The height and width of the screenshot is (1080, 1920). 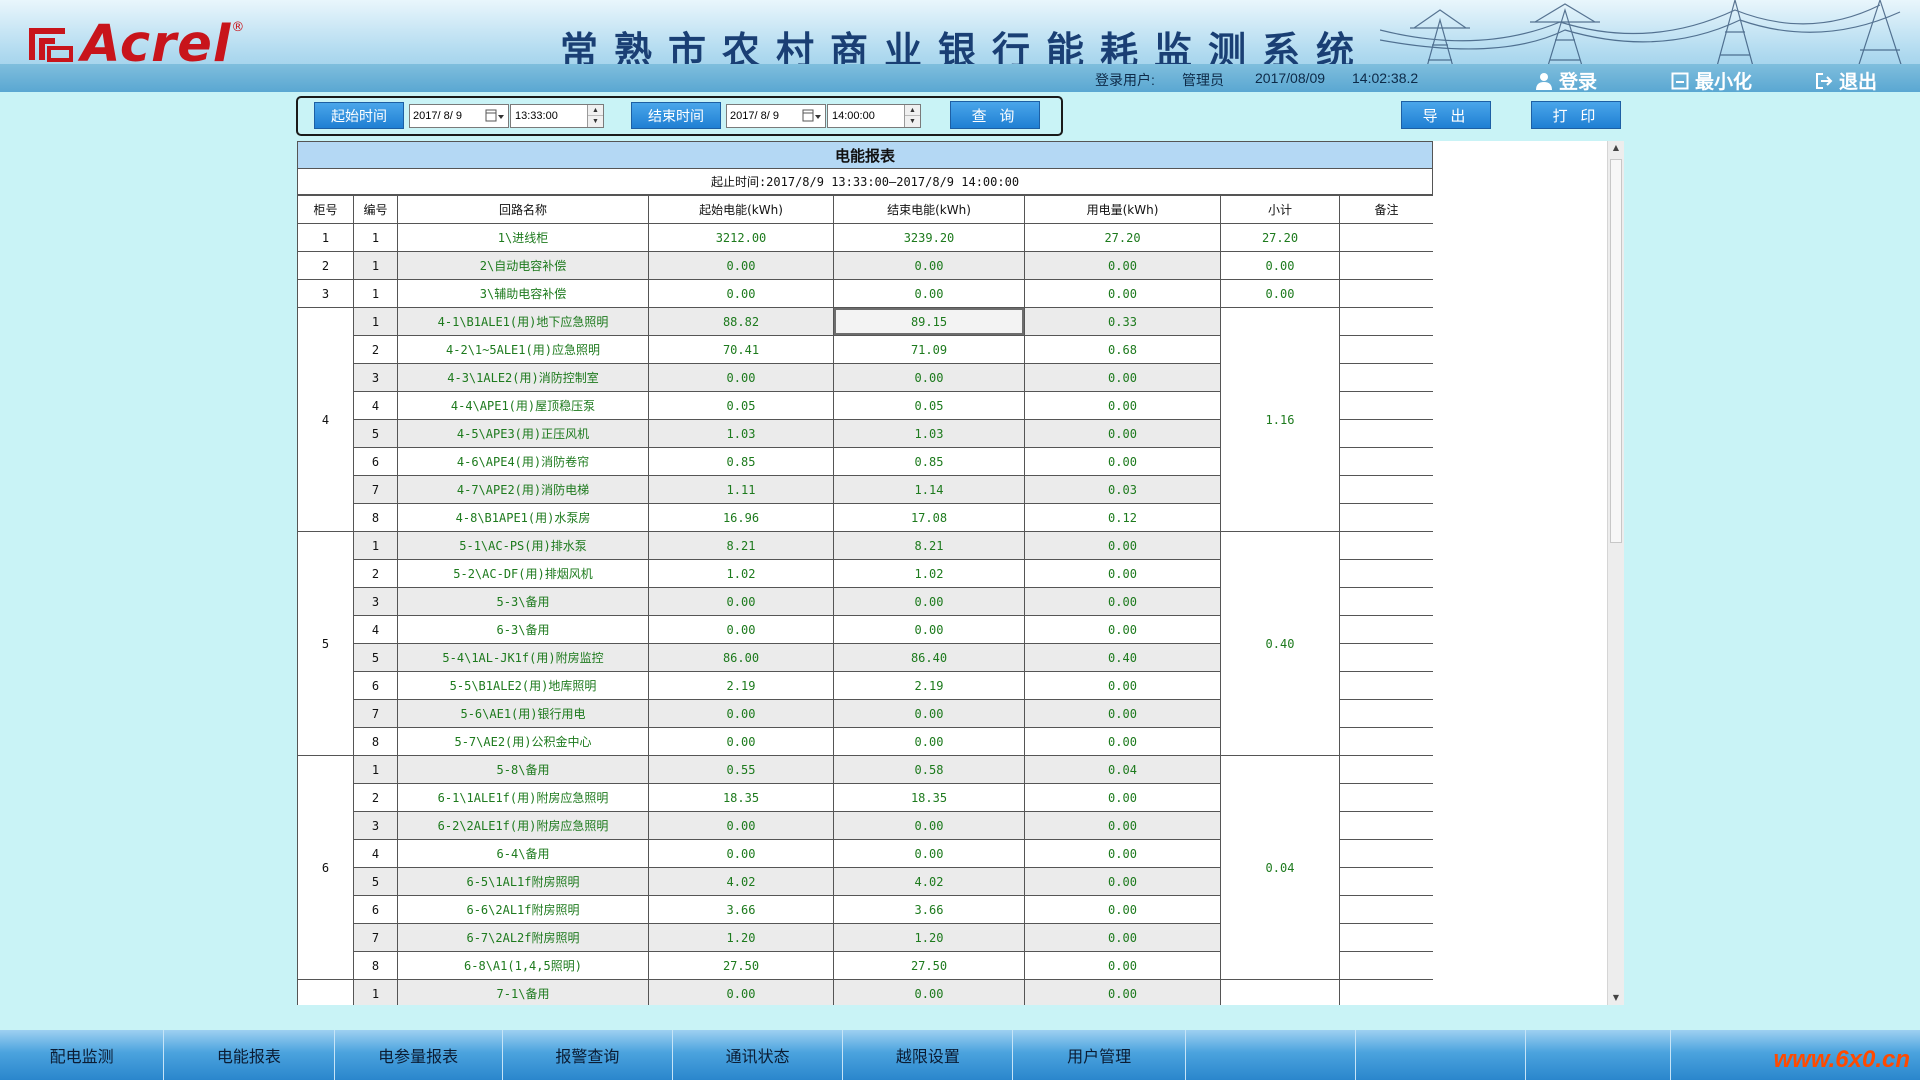 I want to click on table-row: 3 1 3\辅助电容补偿 0.00 0.00 0.00 0.00, so click(x=865, y=293).